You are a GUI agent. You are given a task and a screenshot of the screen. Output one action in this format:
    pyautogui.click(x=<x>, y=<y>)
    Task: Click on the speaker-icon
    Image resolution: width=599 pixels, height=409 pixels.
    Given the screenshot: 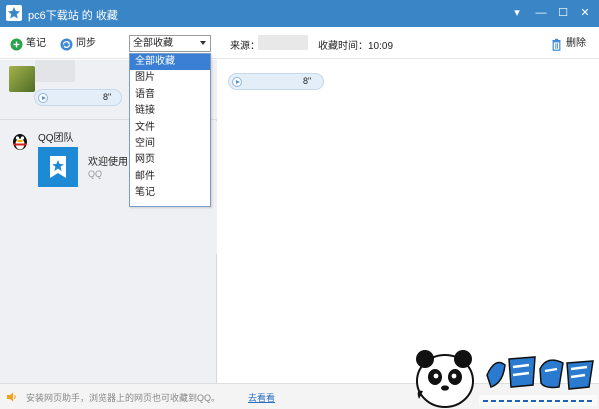 What is the action you would take?
    pyautogui.click(x=12, y=397)
    